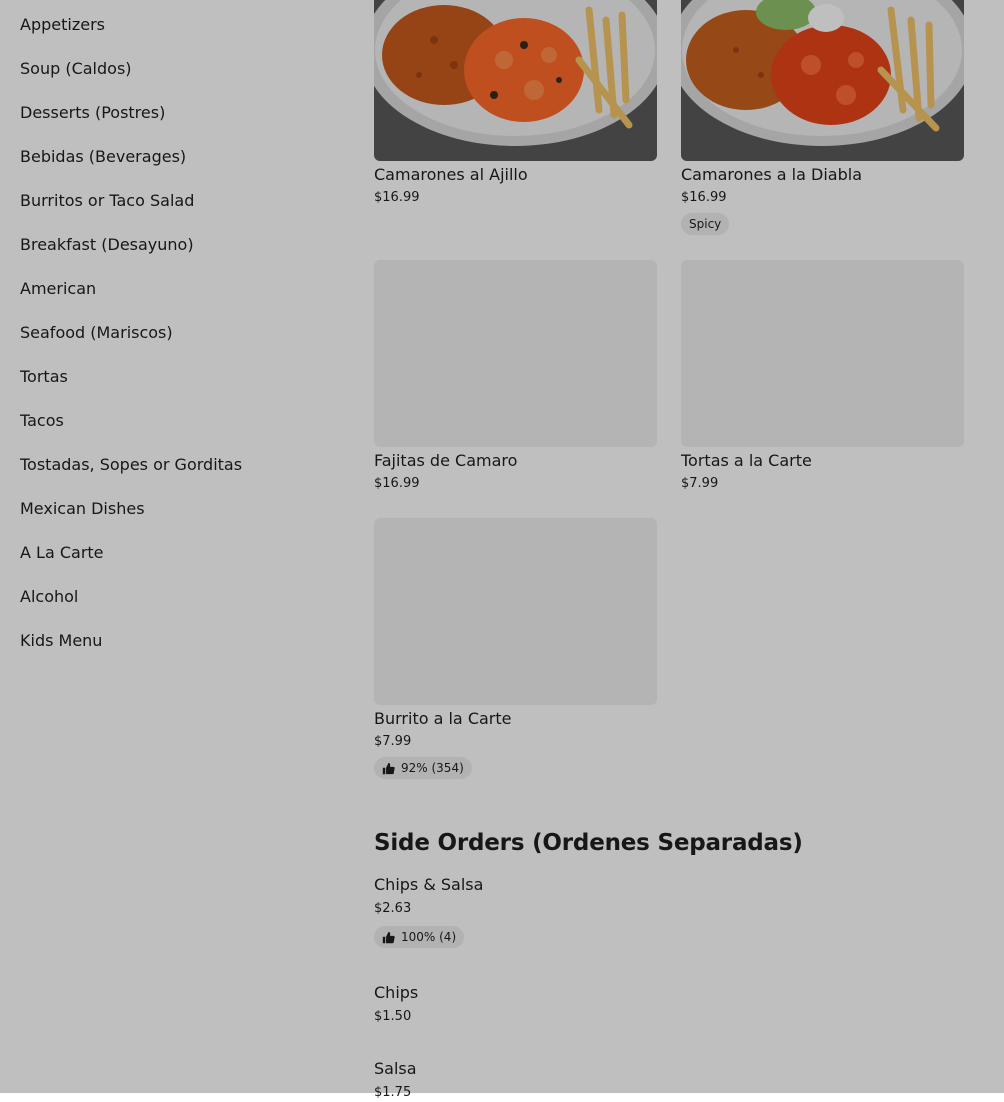 This screenshot has height=1102, width=1004. What do you see at coordinates (393, 908) in the screenshot?
I see `item-price: $2.63` at bounding box center [393, 908].